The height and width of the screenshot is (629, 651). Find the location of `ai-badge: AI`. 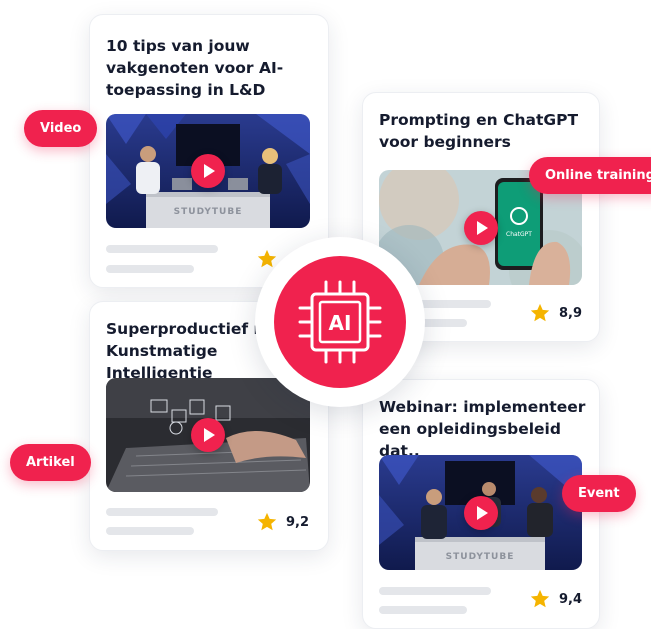

ai-badge: AI is located at coordinates (340, 322).